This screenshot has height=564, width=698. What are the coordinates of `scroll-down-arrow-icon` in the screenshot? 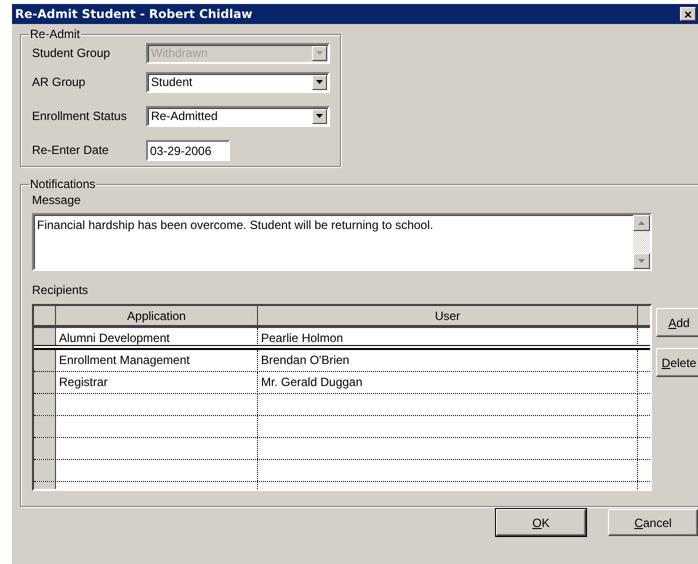 It's located at (641, 261).